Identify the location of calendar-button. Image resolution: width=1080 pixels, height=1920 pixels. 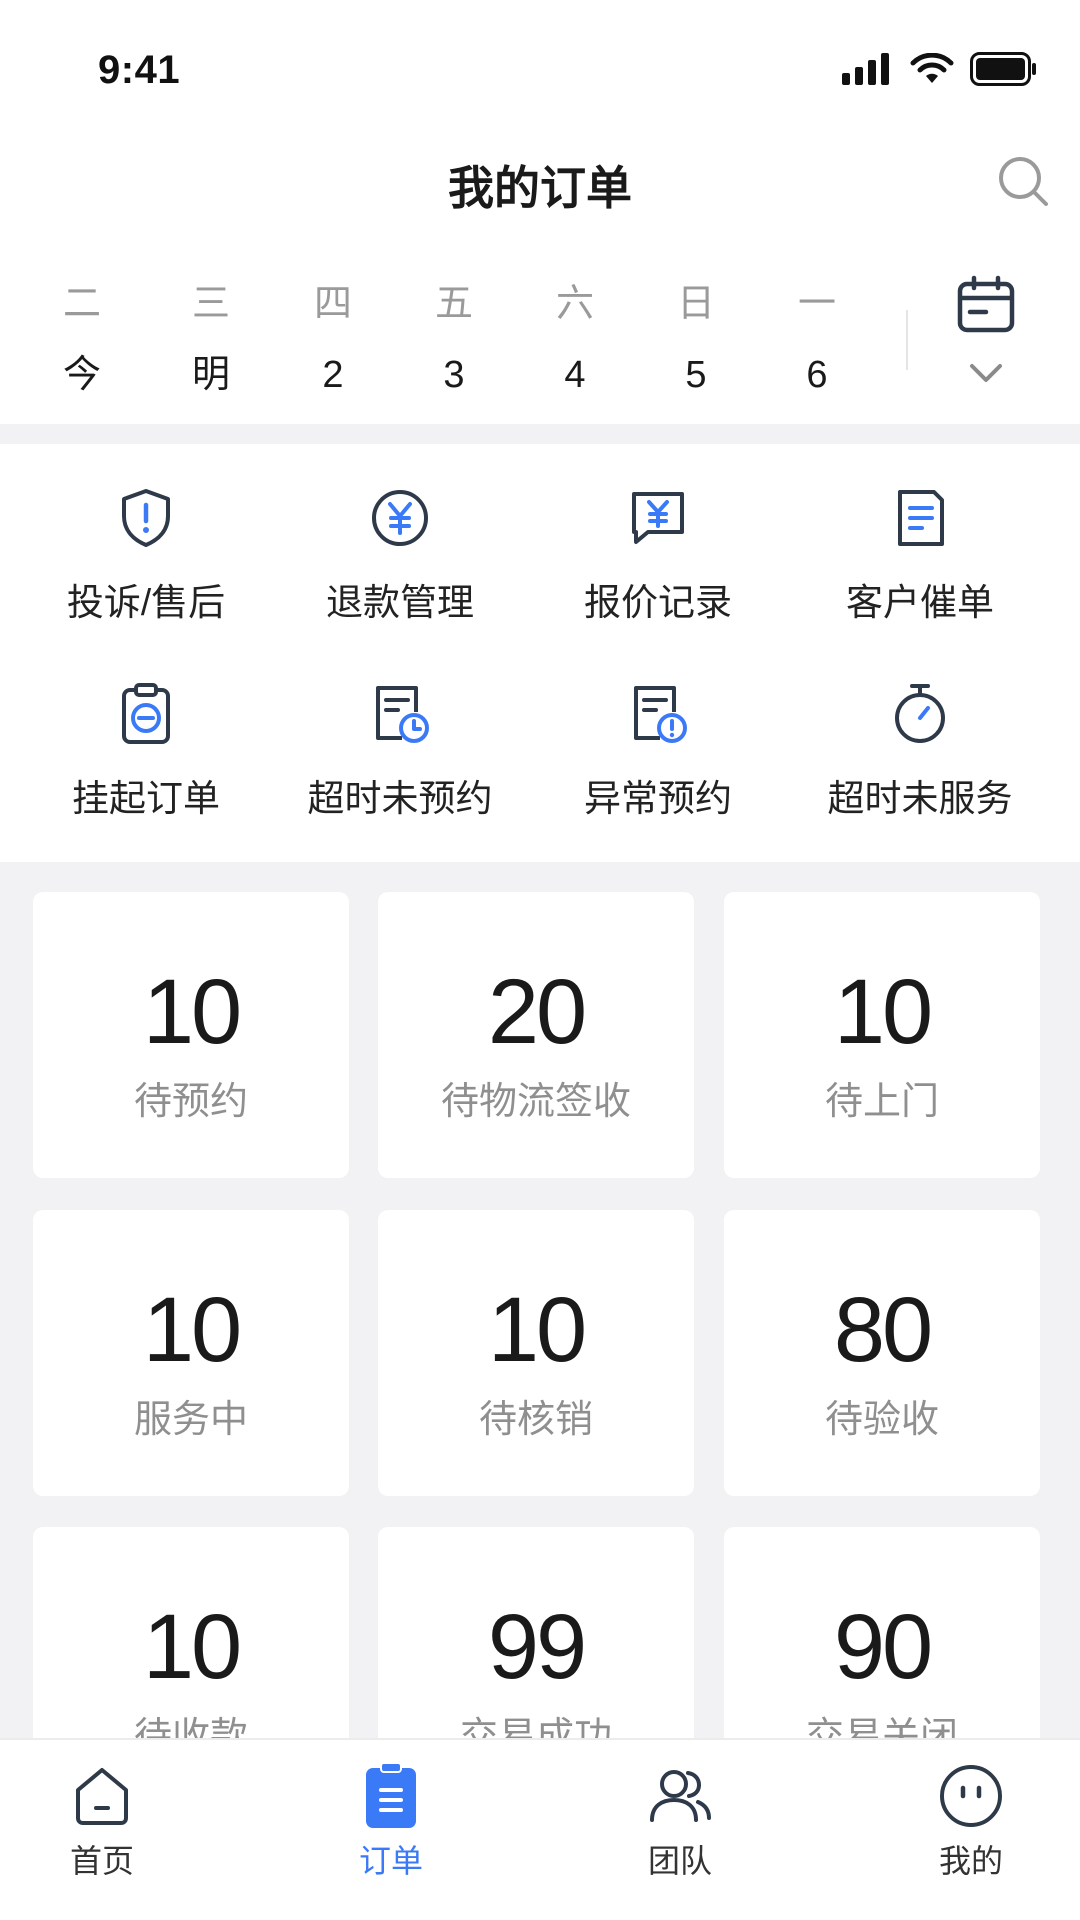
(986, 339).